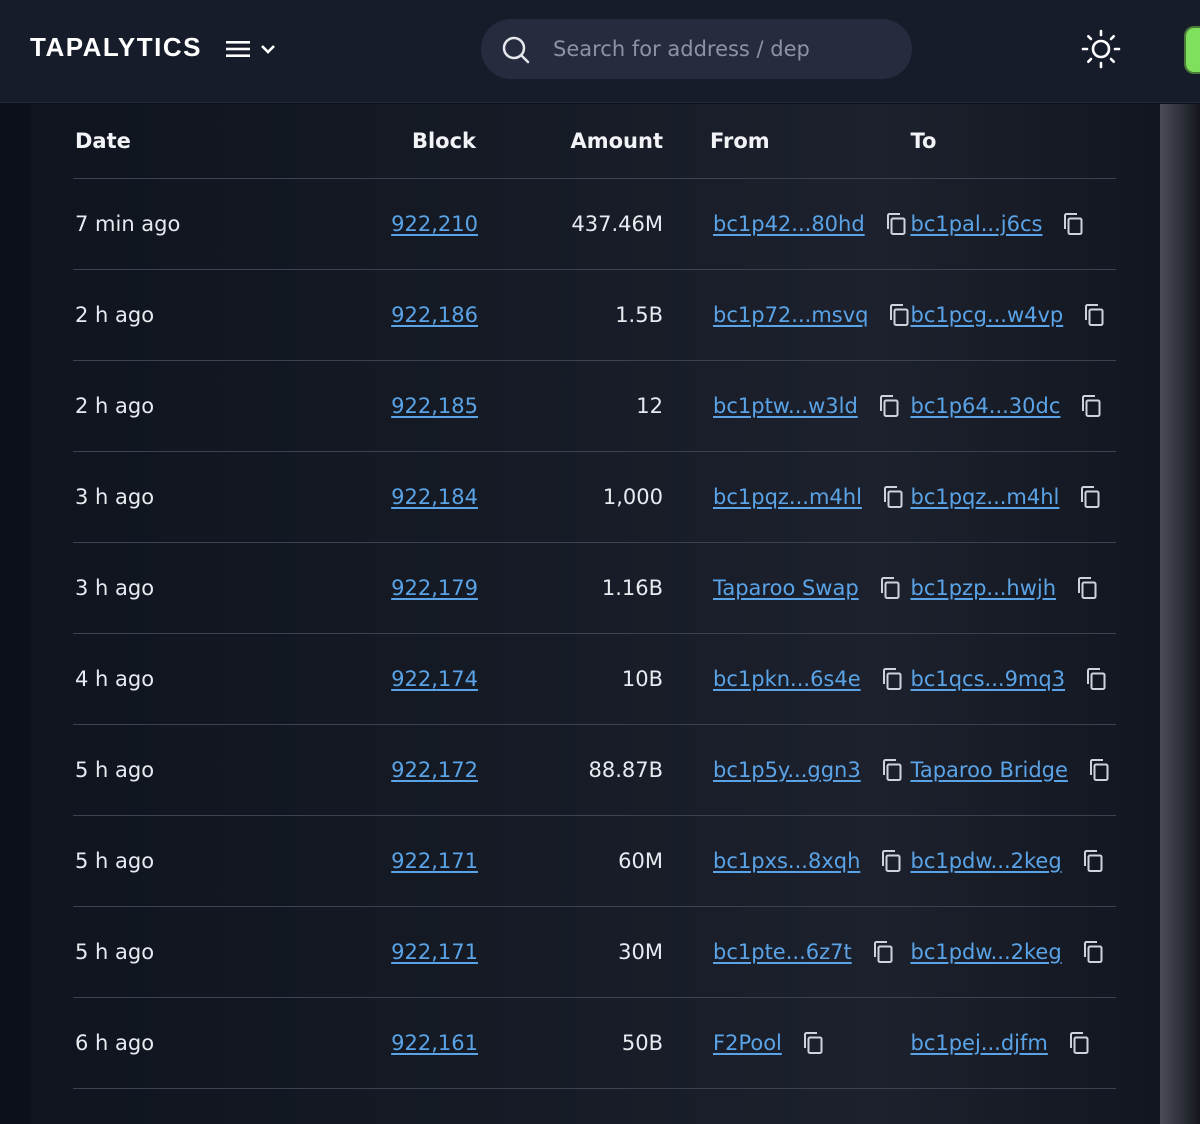 Image resolution: width=1200 pixels, height=1124 pixels. What do you see at coordinates (570, 224) in the screenshot?
I see `cell-amount: 437.46M` at bounding box center [570, 224].